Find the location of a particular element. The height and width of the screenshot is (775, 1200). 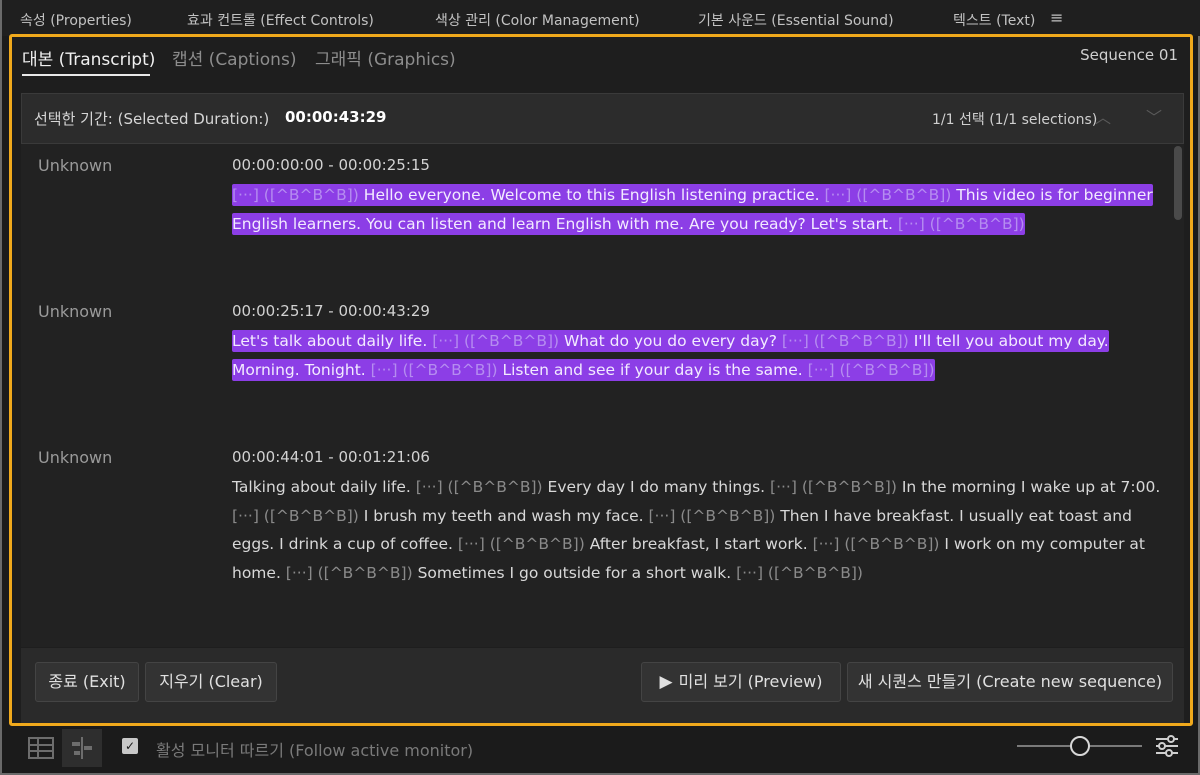

transcript-words: Sometimes I go outside for a short walk. is located at coordinates (574, 573).